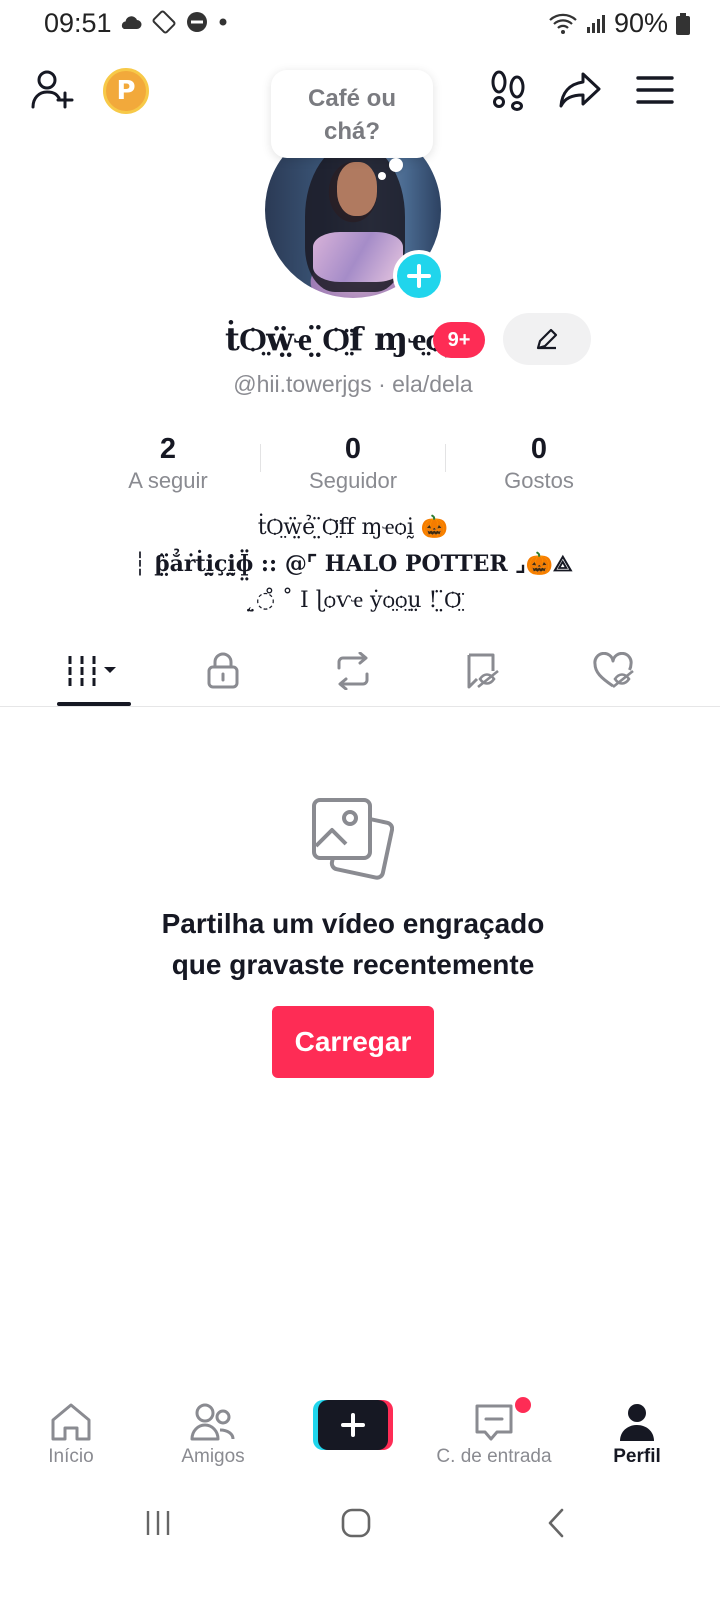 This screenshot has height=1600, width=720. What do you see at coordinates (459, 340) in the screenshot?
I see `notification-badge: 9+` at bounding box center [459, 340].